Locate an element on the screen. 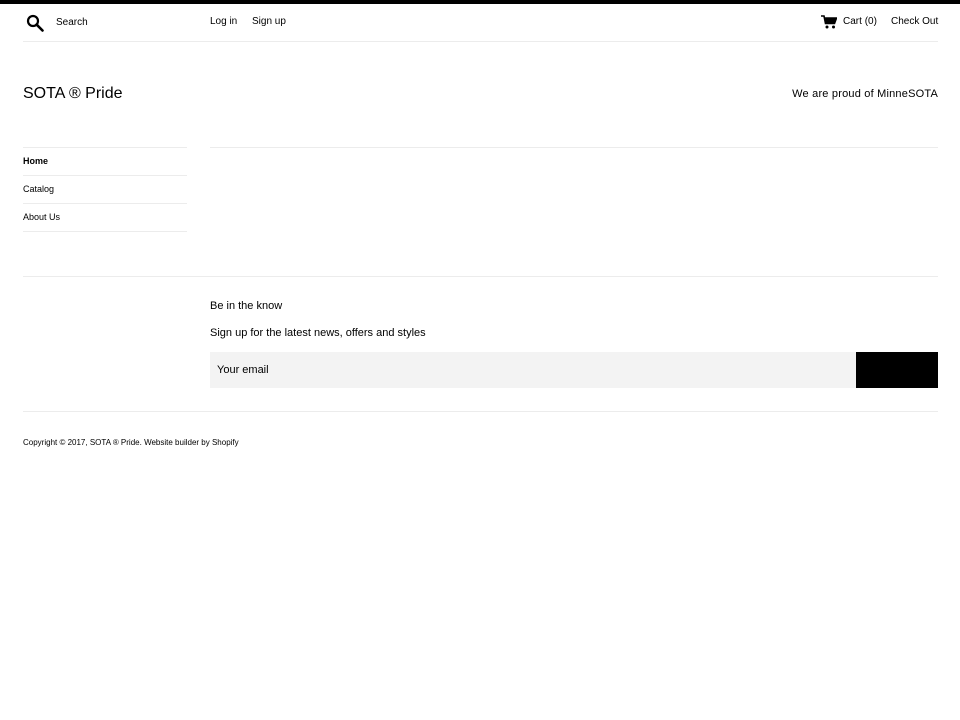 This screenshot has height=720, width=960. sidebar-item-catalog: Catalog is located at coordinates (105, 190).